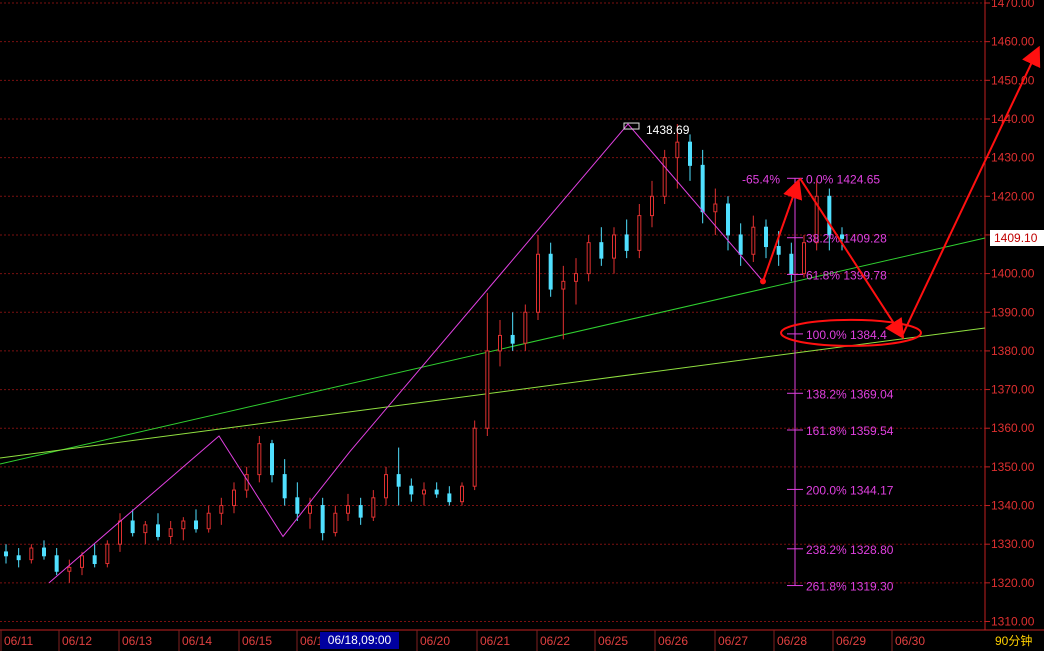  What do you see at coordinates (613, 641) in the screenshot?
I see `x-tick-label: 06/25` at bounding box center [613, 641].